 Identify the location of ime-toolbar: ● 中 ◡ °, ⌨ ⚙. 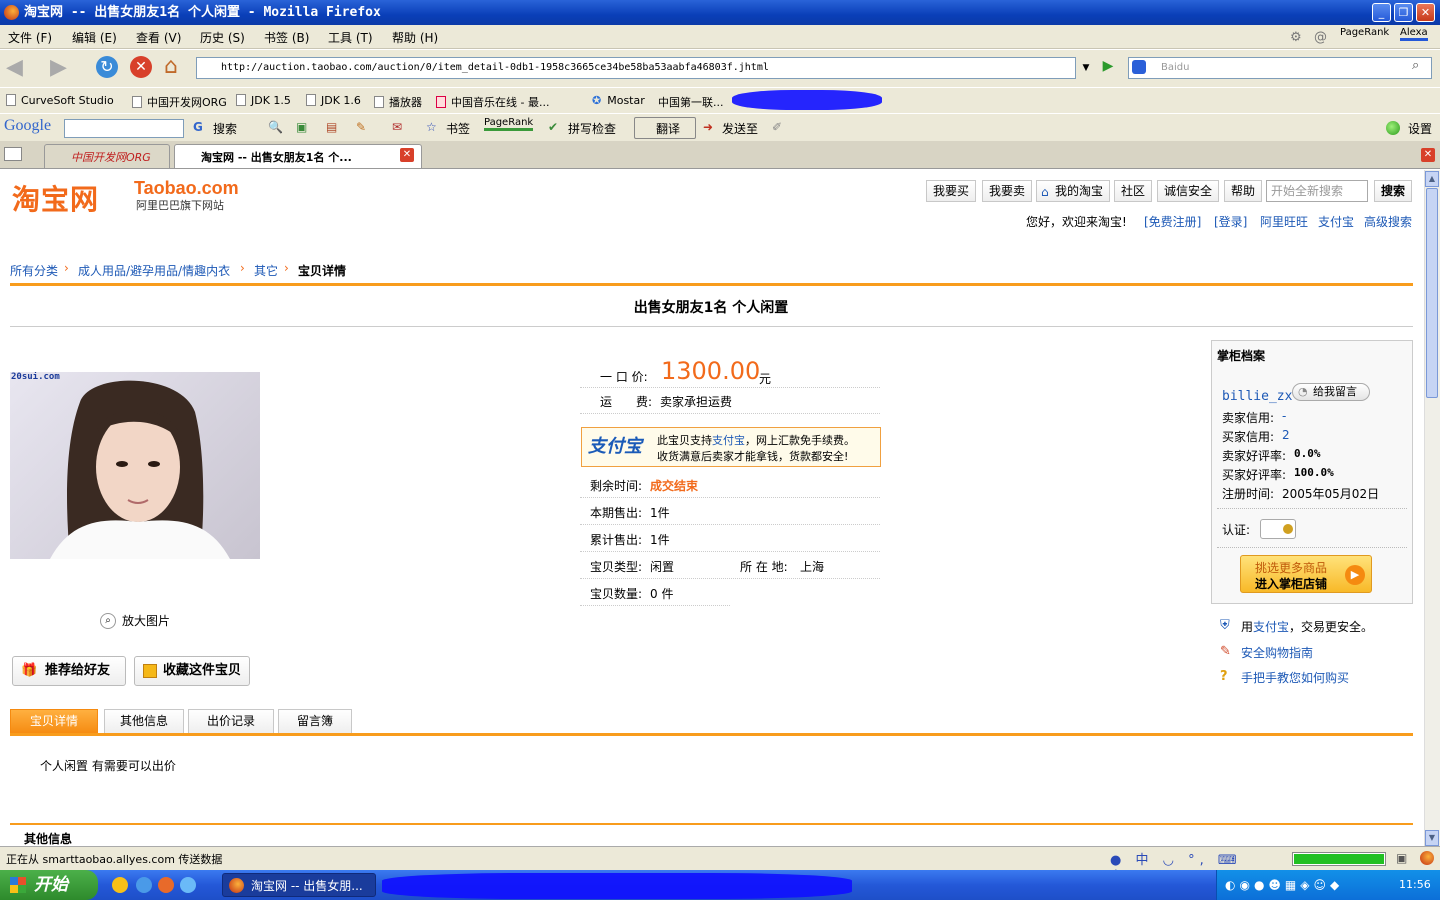
(1185, 866).